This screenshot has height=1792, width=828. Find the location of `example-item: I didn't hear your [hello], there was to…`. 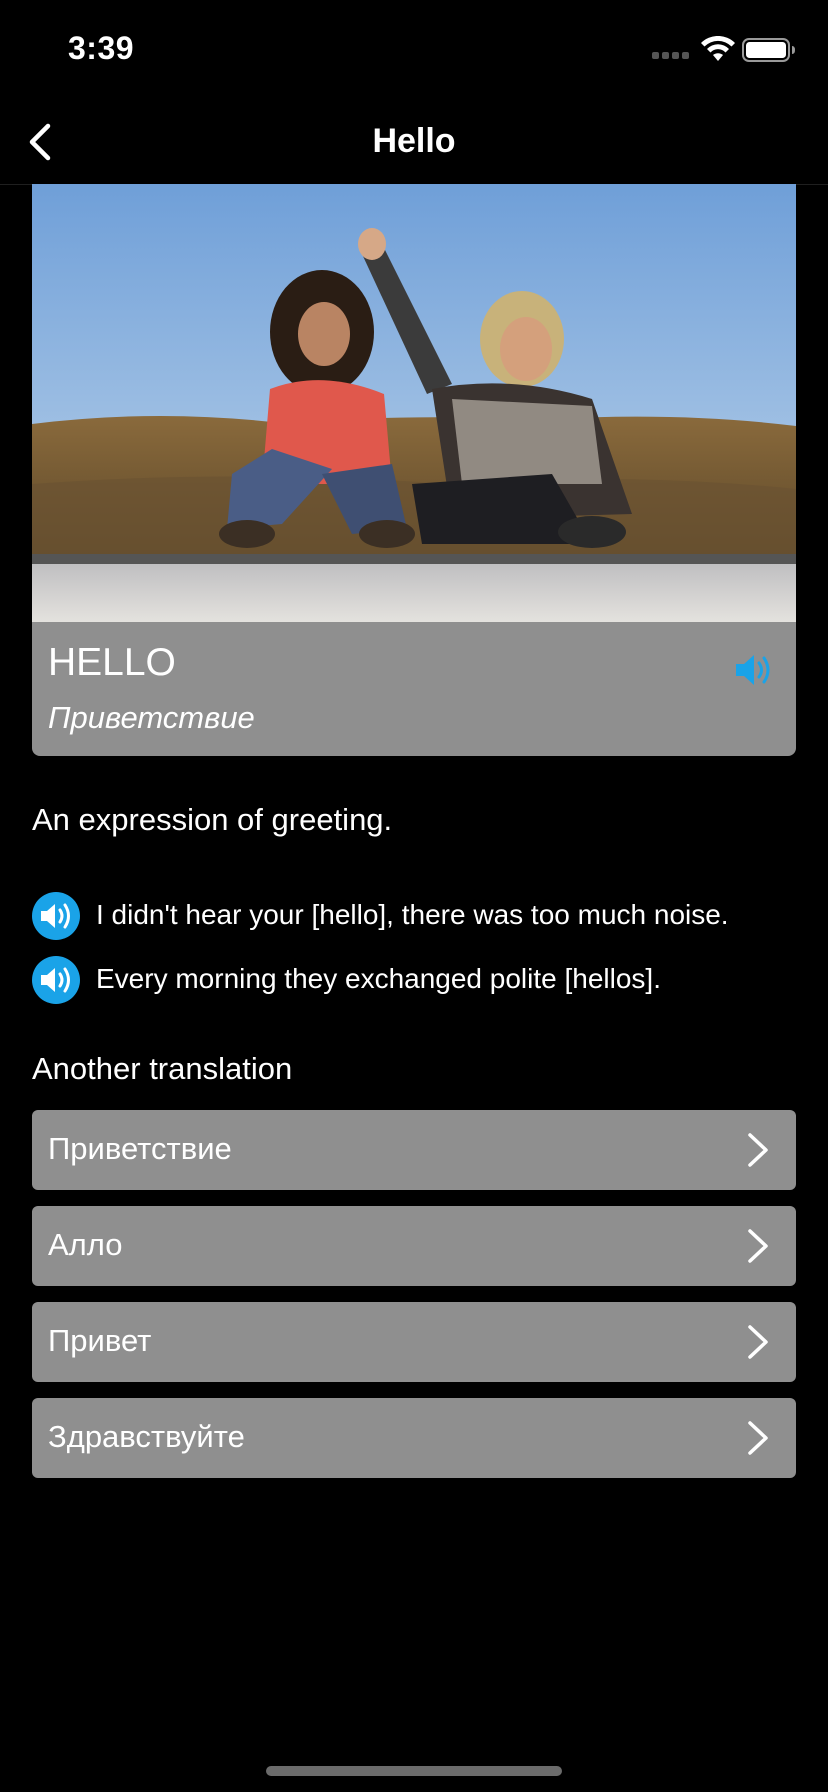

example-item: I didn't hear your [hello], there was to… is located at coordinates (422, 917).